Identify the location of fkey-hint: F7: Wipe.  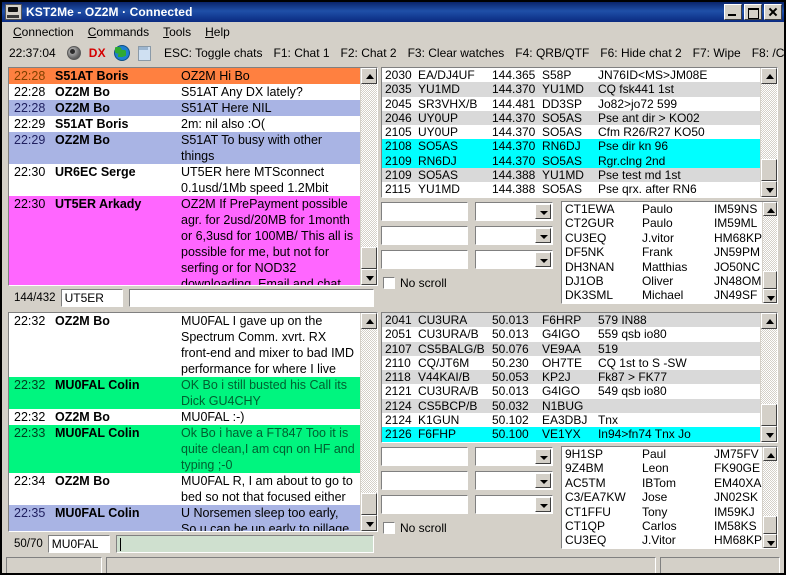
(717, 53).